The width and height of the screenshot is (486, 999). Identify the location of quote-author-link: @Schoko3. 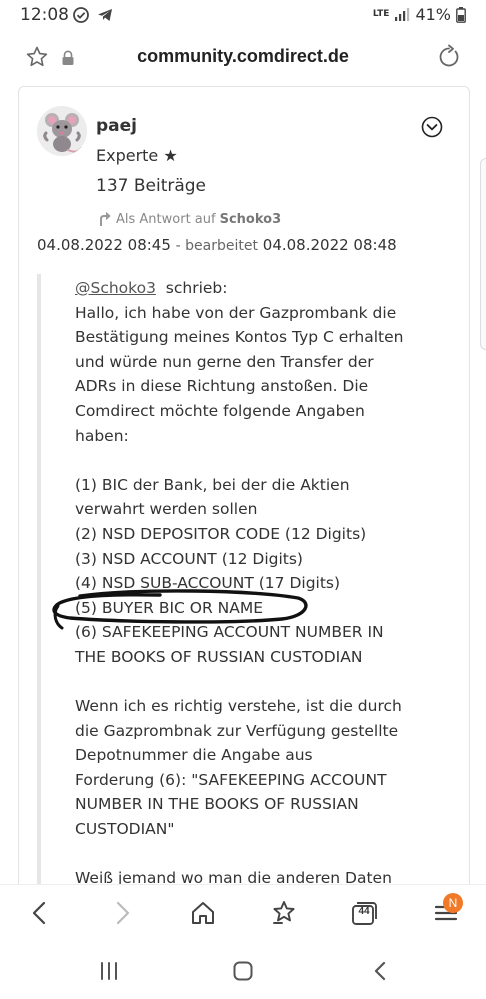
(115, 288).